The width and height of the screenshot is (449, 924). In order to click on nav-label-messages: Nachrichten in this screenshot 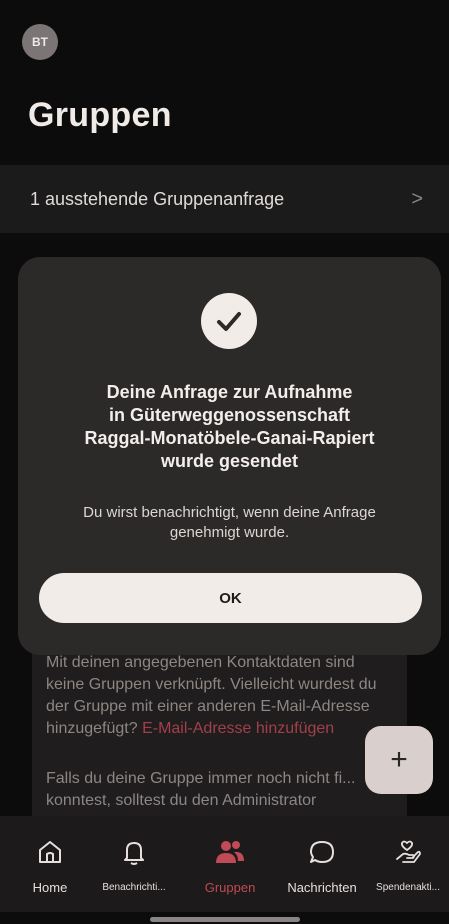, I will do `click(322, 887)`.